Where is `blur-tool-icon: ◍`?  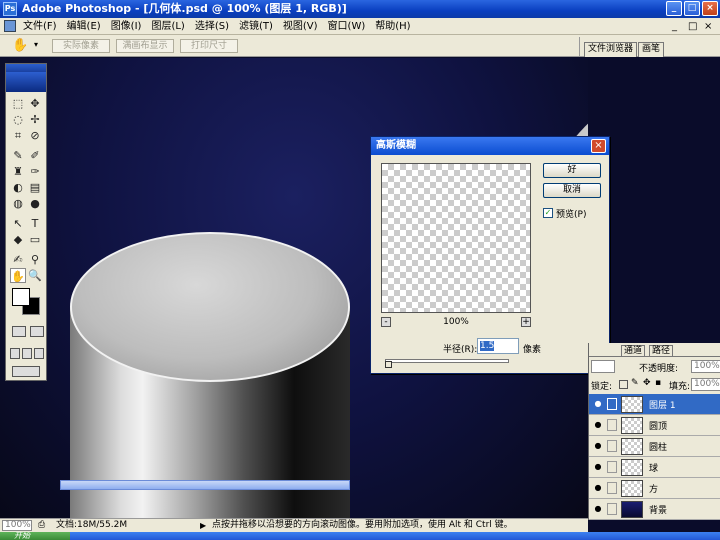
blur-tool-icon: ◍ is located at coordinates (18, 203).